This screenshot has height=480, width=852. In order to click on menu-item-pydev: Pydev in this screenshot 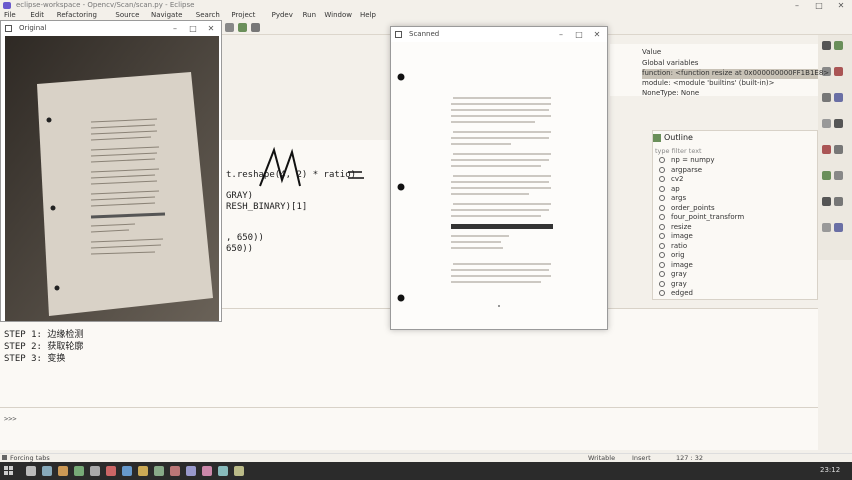, I will do `click(282, 15)`.